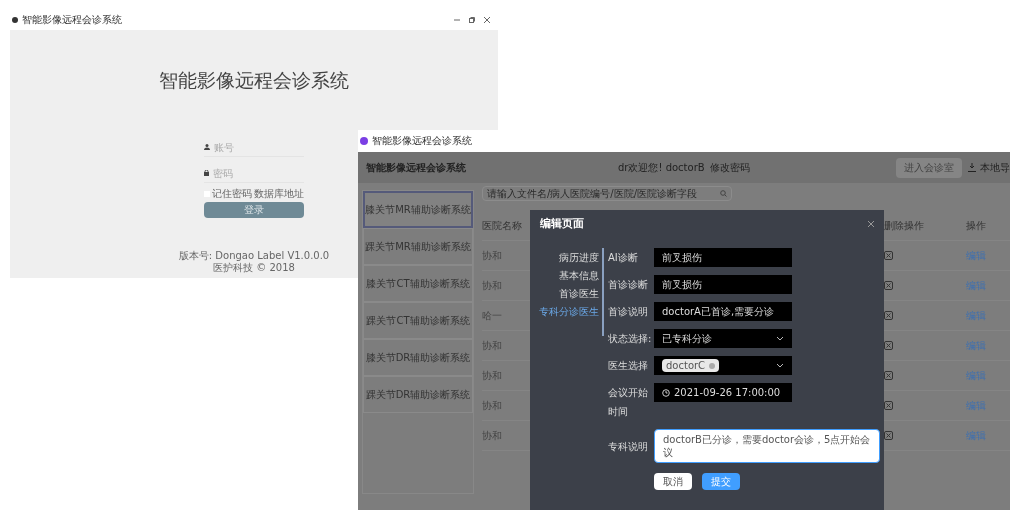  I want to click on field-label: AI诊断, so click(623, 258).